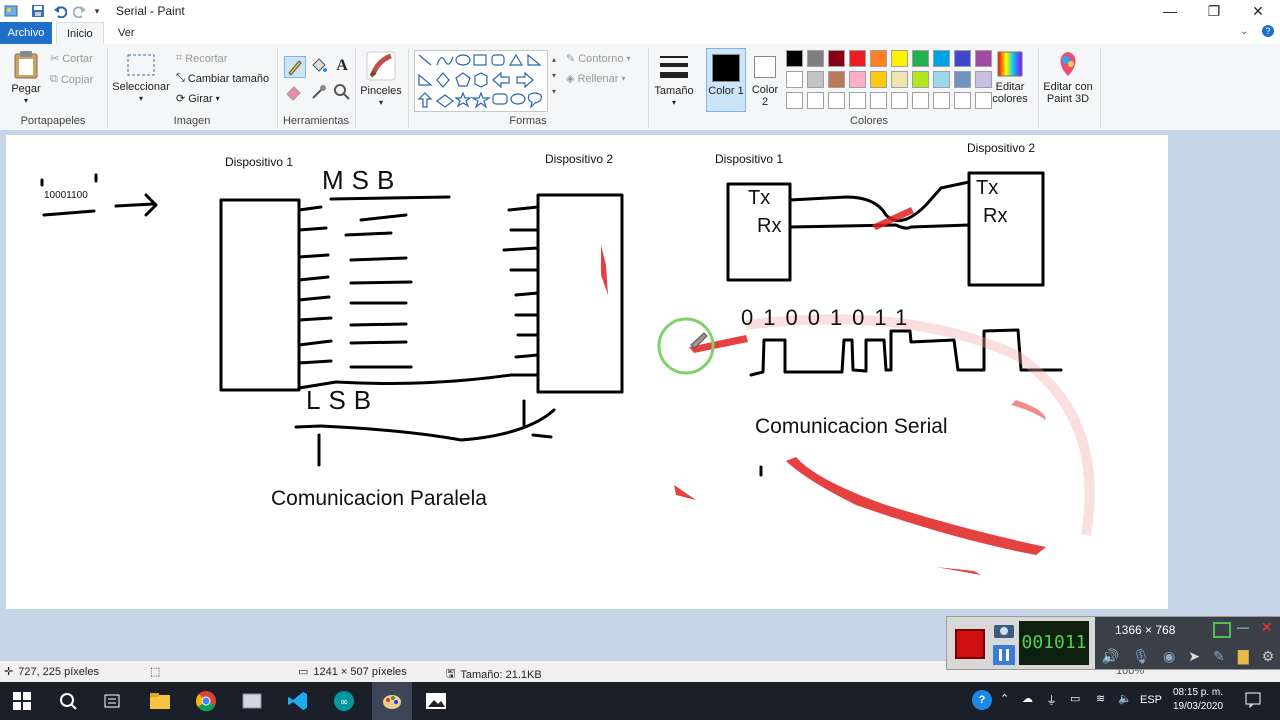 The height and width of the screenshot is (720, 1280). I want to click on outline-button: ✎ Contorno ▾, so click(598, 59).